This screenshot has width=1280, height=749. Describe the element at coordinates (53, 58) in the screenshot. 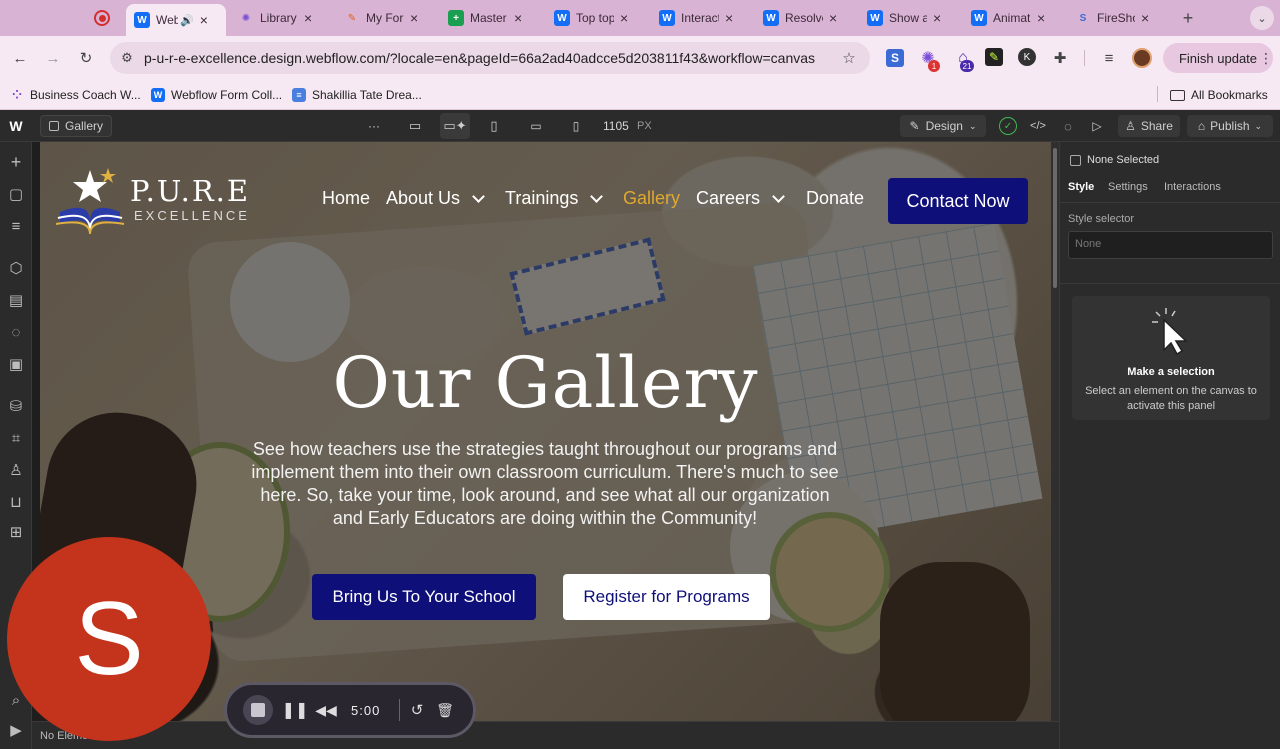

I see `forward-button: →` at that location.